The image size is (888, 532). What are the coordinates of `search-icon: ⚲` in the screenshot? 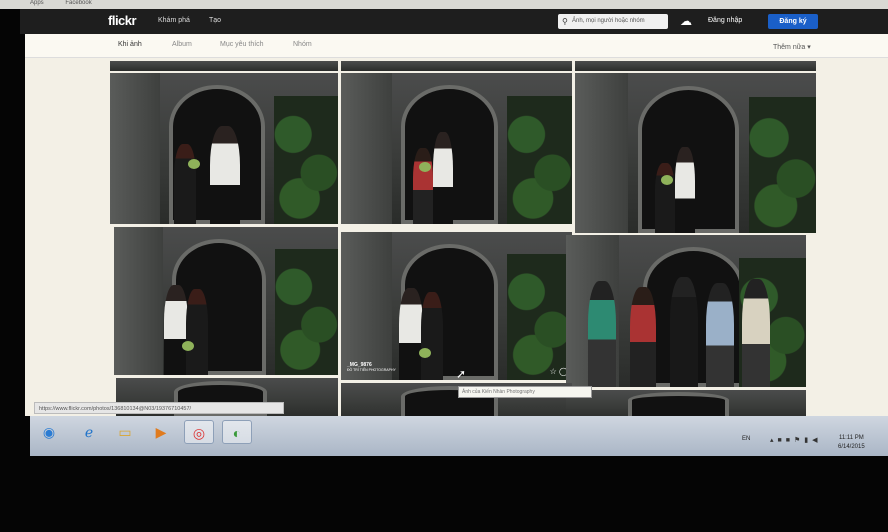 It's located at (565, 21).